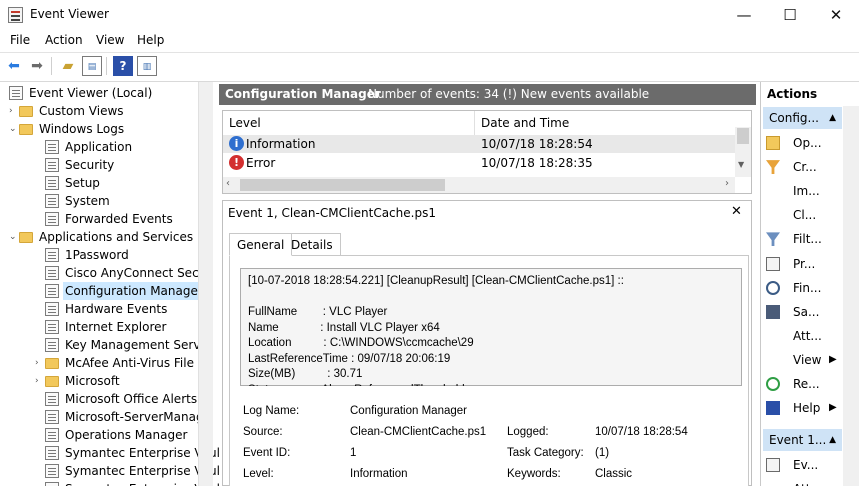 The width and height of the screenshot is (859, 486). What do you see at coordinates (312, 244) in the screenshot?
I see `tab-details: Details` at bounding box center [312, 244].